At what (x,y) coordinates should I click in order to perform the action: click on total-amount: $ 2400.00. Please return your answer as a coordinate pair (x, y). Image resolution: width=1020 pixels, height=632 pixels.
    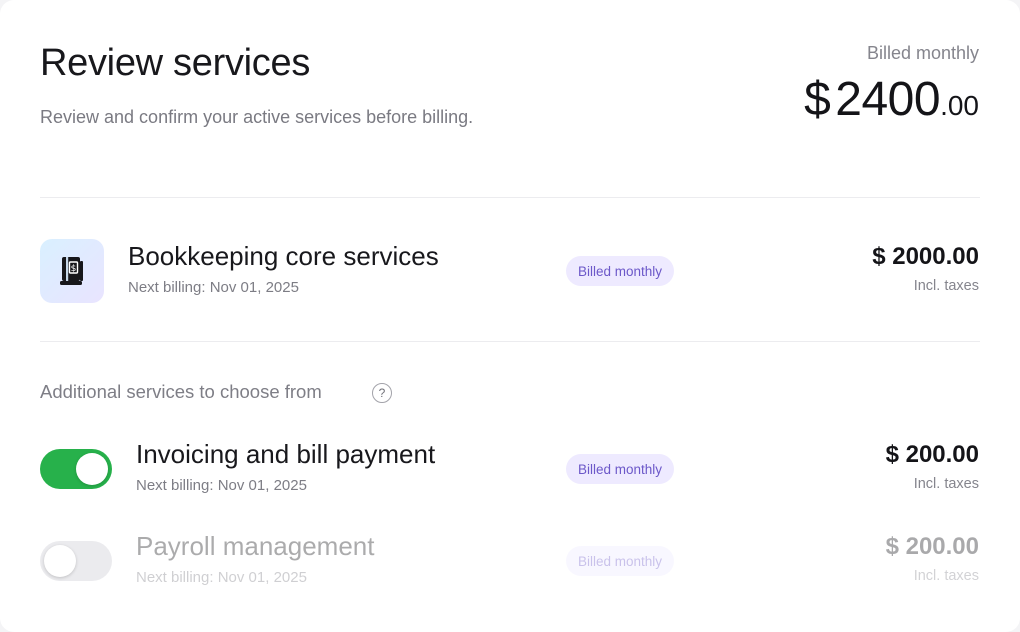
    Looking at the image, I should click on (891, 99).